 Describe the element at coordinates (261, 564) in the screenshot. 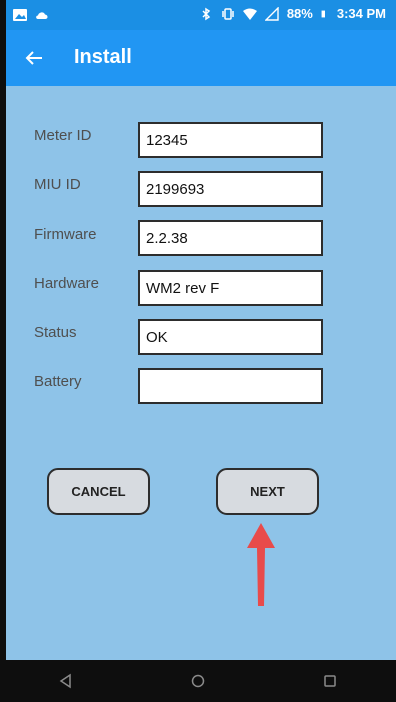

I see `annotation-arrow-icon` at that location.